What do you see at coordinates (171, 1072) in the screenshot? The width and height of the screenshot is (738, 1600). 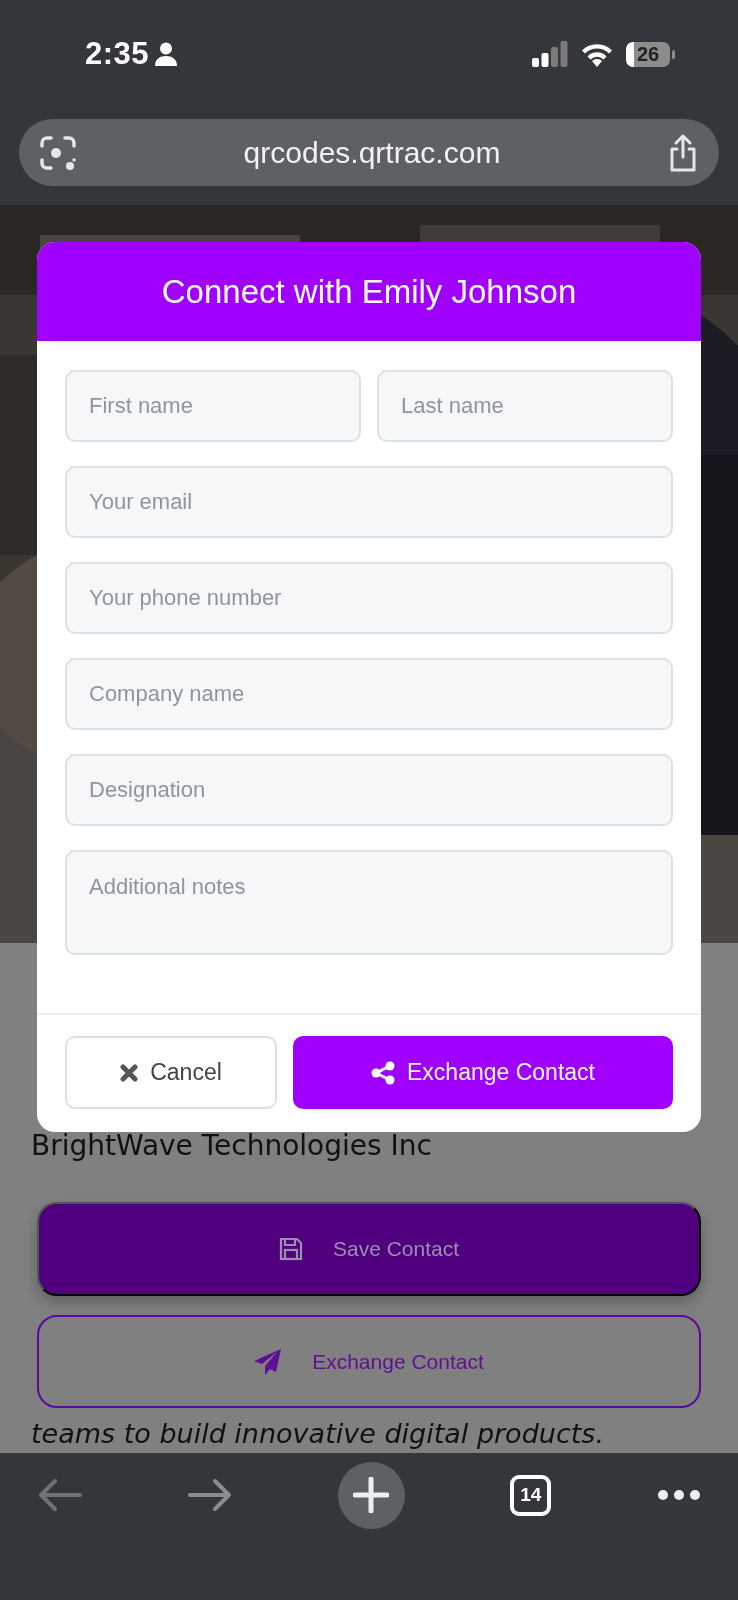 I see `cancel-button: Cancel` at bounding box center [171, 1072].